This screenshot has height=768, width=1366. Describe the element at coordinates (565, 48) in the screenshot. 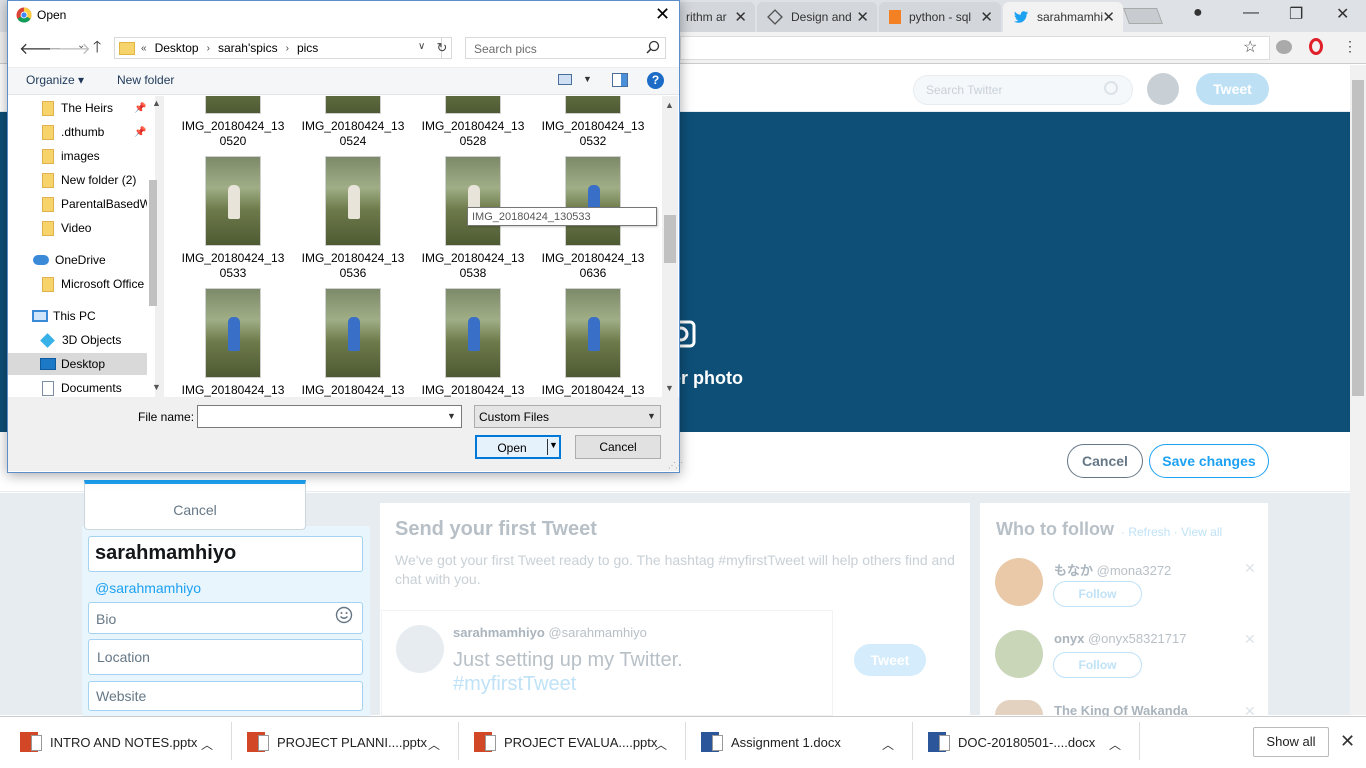

I see `dialog-search-input: Search pics` at that location.